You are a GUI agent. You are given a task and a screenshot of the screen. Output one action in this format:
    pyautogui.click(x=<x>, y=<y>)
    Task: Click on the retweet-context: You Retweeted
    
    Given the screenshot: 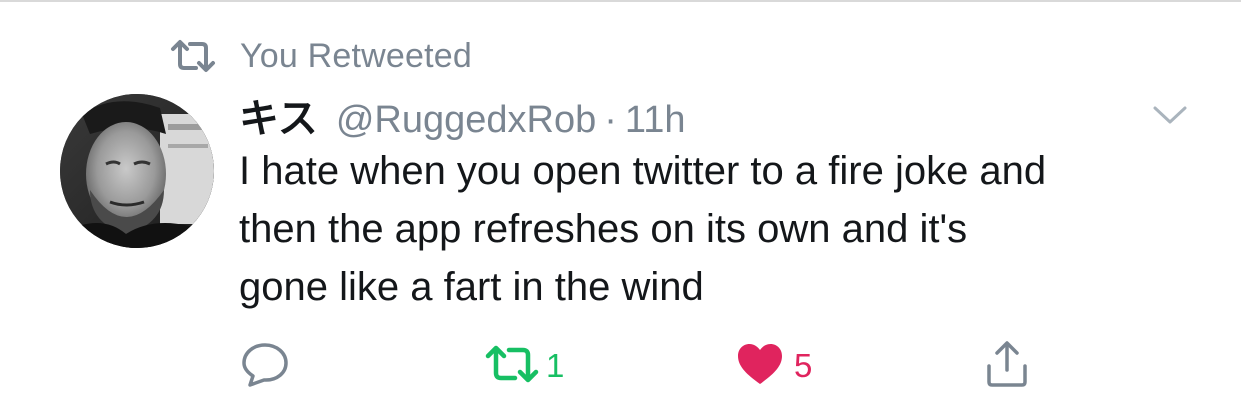 What is the action you would take?
    pyautogui.click(x=321, y=56)
    